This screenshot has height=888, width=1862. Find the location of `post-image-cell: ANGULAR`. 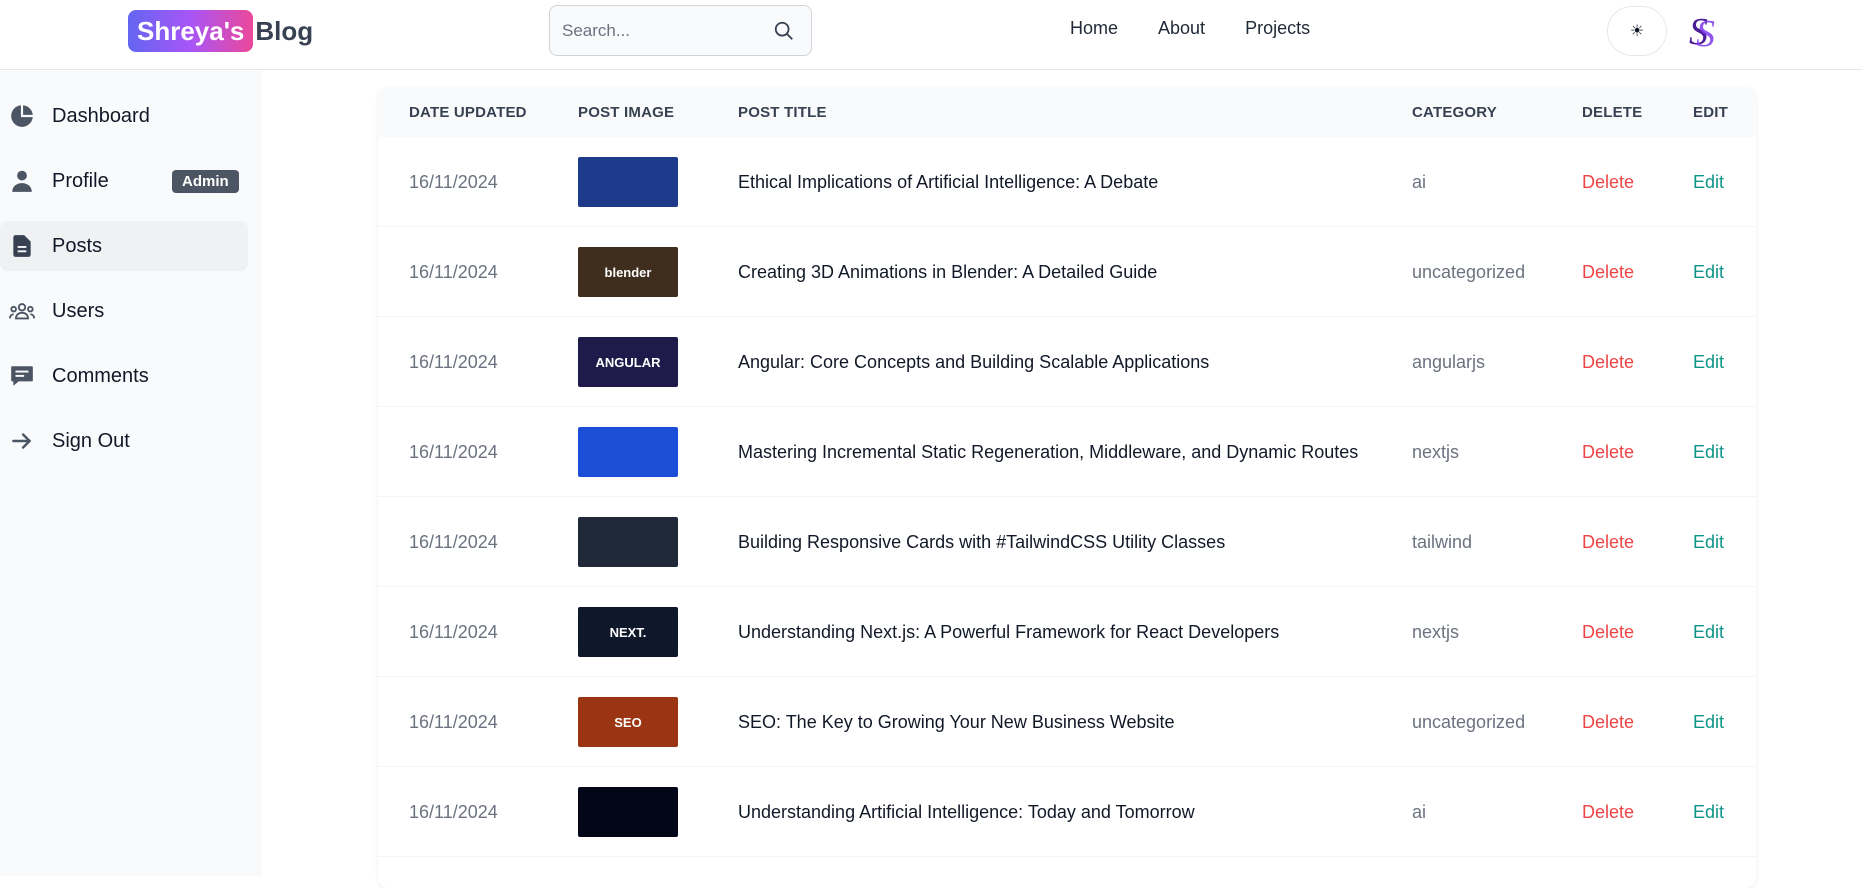

post-image-cell: ANGULAR is located at coordinates (628, 362).